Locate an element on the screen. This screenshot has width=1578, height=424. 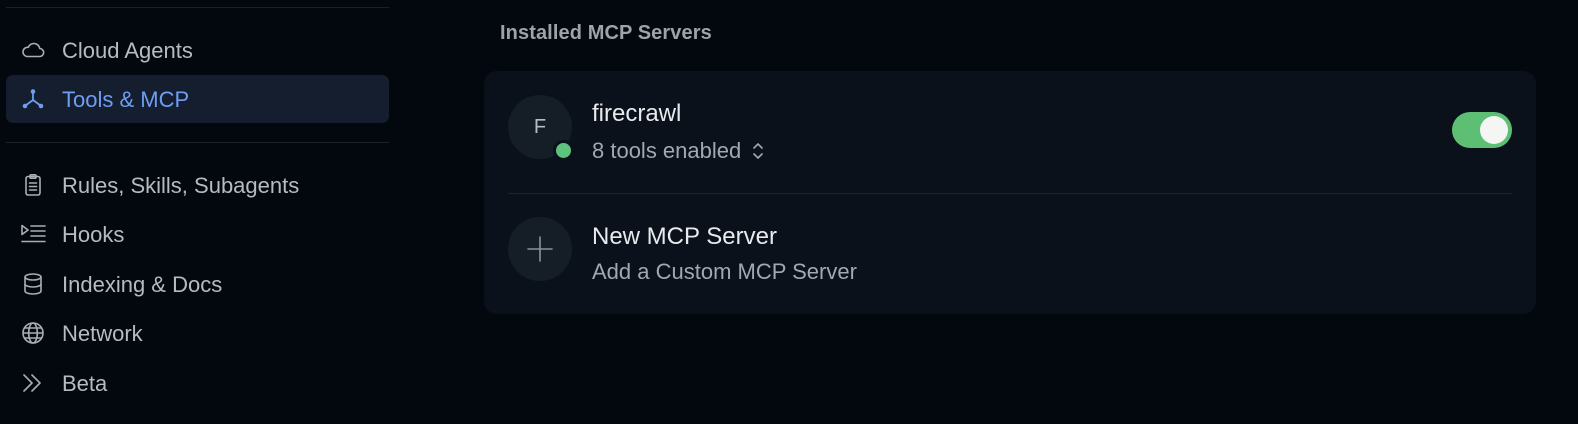
sidebar-item-label: Indexing & Docs is located at coordinates (142, 284).